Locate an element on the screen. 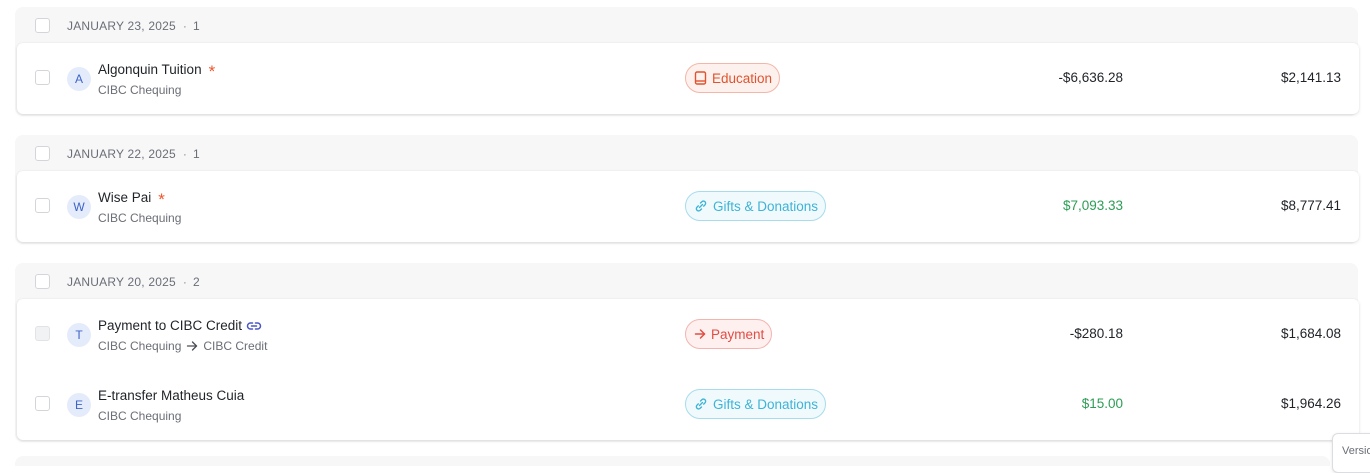 Image resolution: width=1370 pixels, height=473 pixels. group-date: JANUARY 23, 2025 is located at coordinates (121, 26).